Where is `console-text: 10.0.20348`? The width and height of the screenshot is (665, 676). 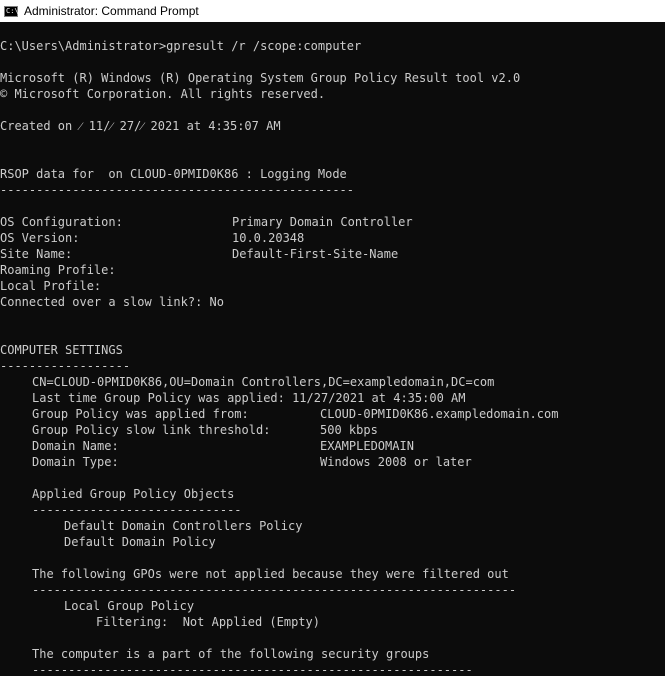
console-text: 10.0.20348 is located at coordinates (268, 238).